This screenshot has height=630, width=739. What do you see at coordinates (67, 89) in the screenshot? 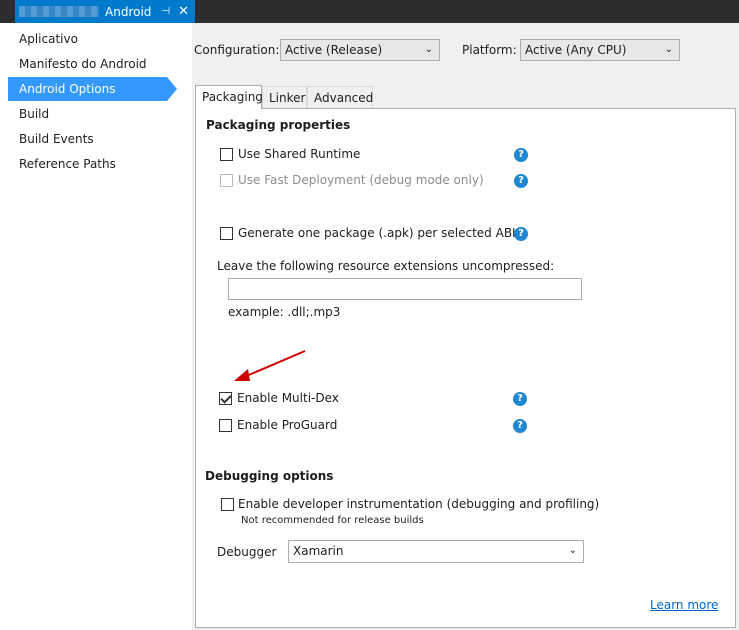
I see `sidebar-item-label: Android Options` at bounding box center [67, 89].